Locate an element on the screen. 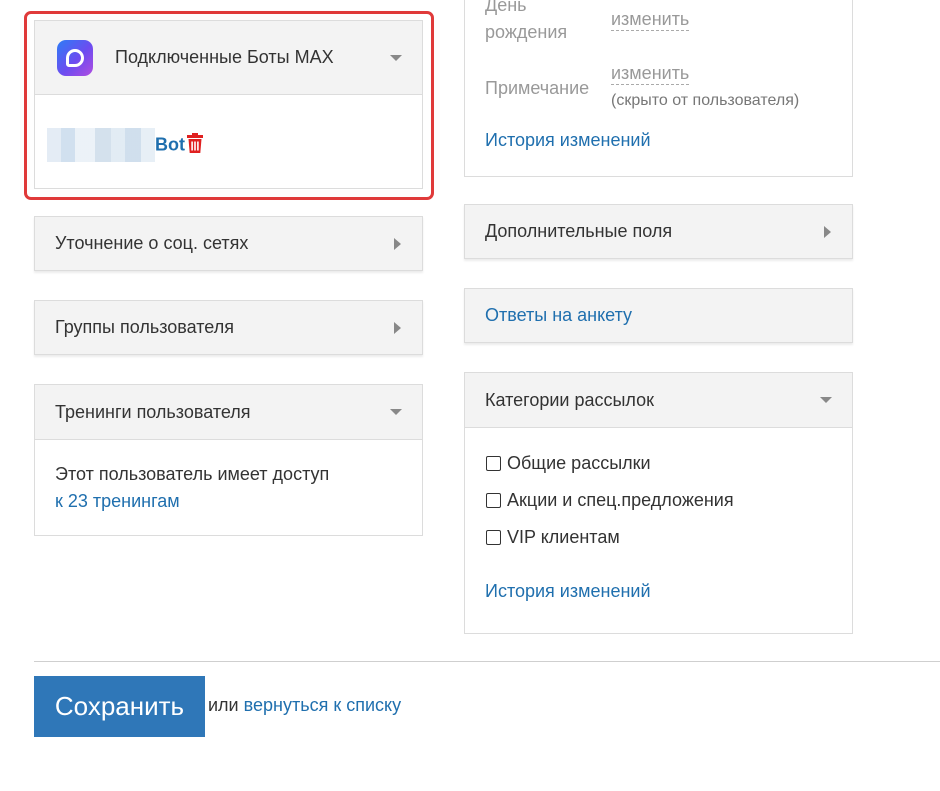 This screenshot has height=791, width=940. groups-panel-header: Группы пользователя is located at coordinates (228, 327).